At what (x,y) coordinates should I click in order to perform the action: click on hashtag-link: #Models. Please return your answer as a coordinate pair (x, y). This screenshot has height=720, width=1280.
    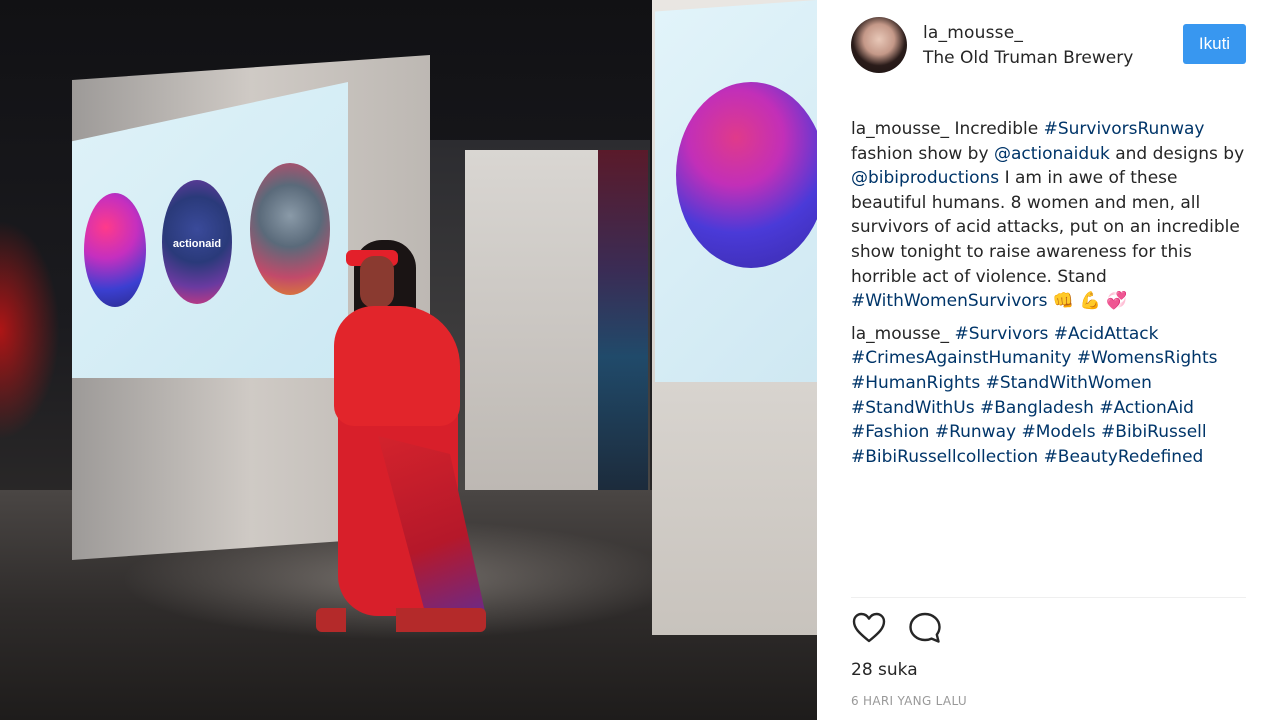
    Looking at the image, I should click on (1058, 432).